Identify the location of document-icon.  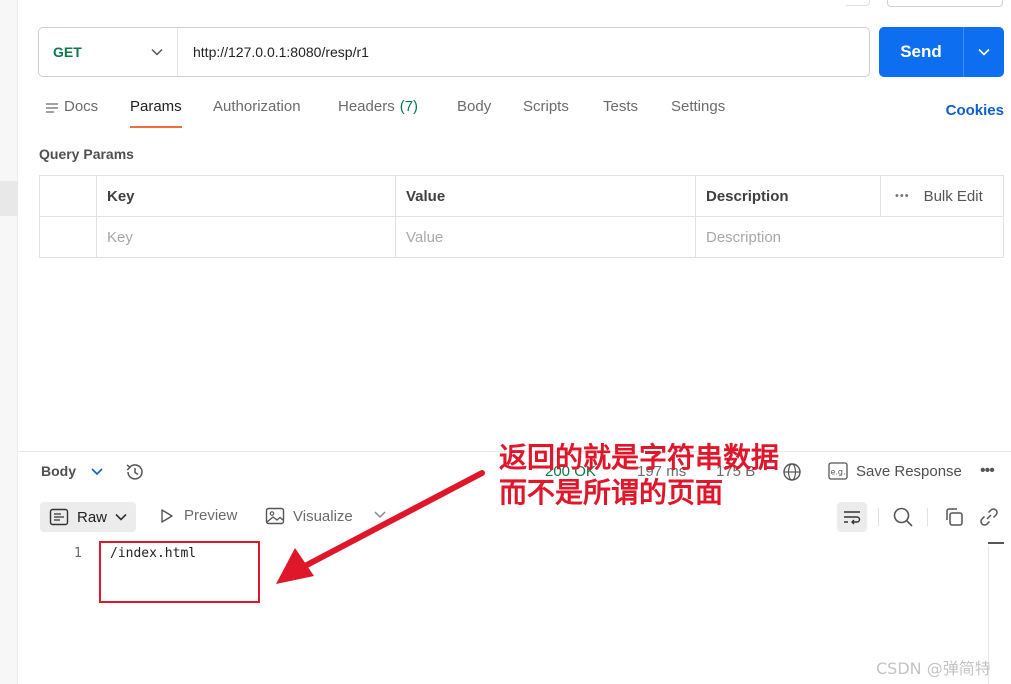
(59, 517).